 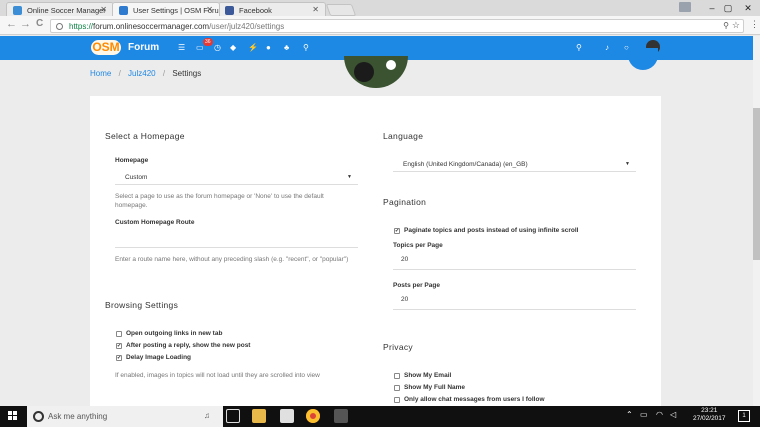 I want to click on volume-icon: ◁, so click(x=673, y=414).